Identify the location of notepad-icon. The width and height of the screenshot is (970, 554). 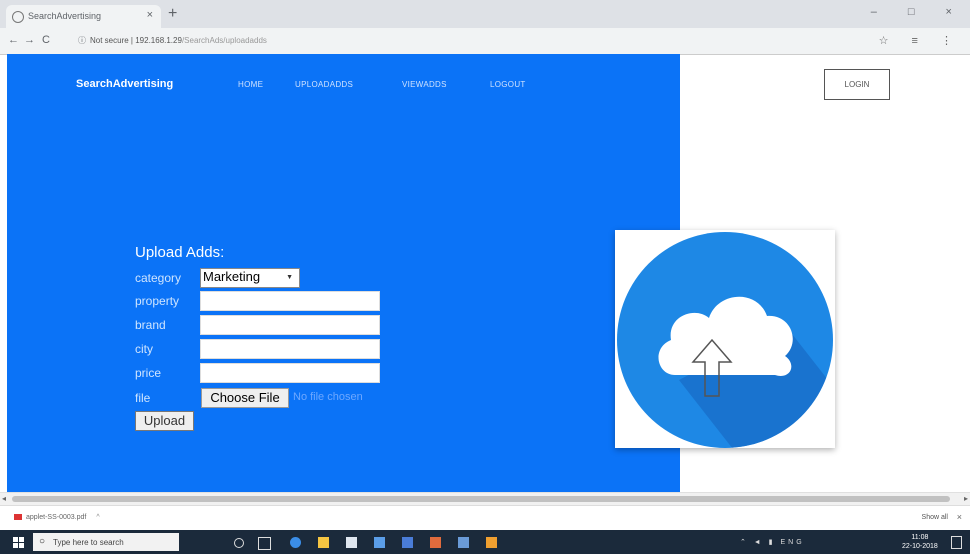
(463, 542).